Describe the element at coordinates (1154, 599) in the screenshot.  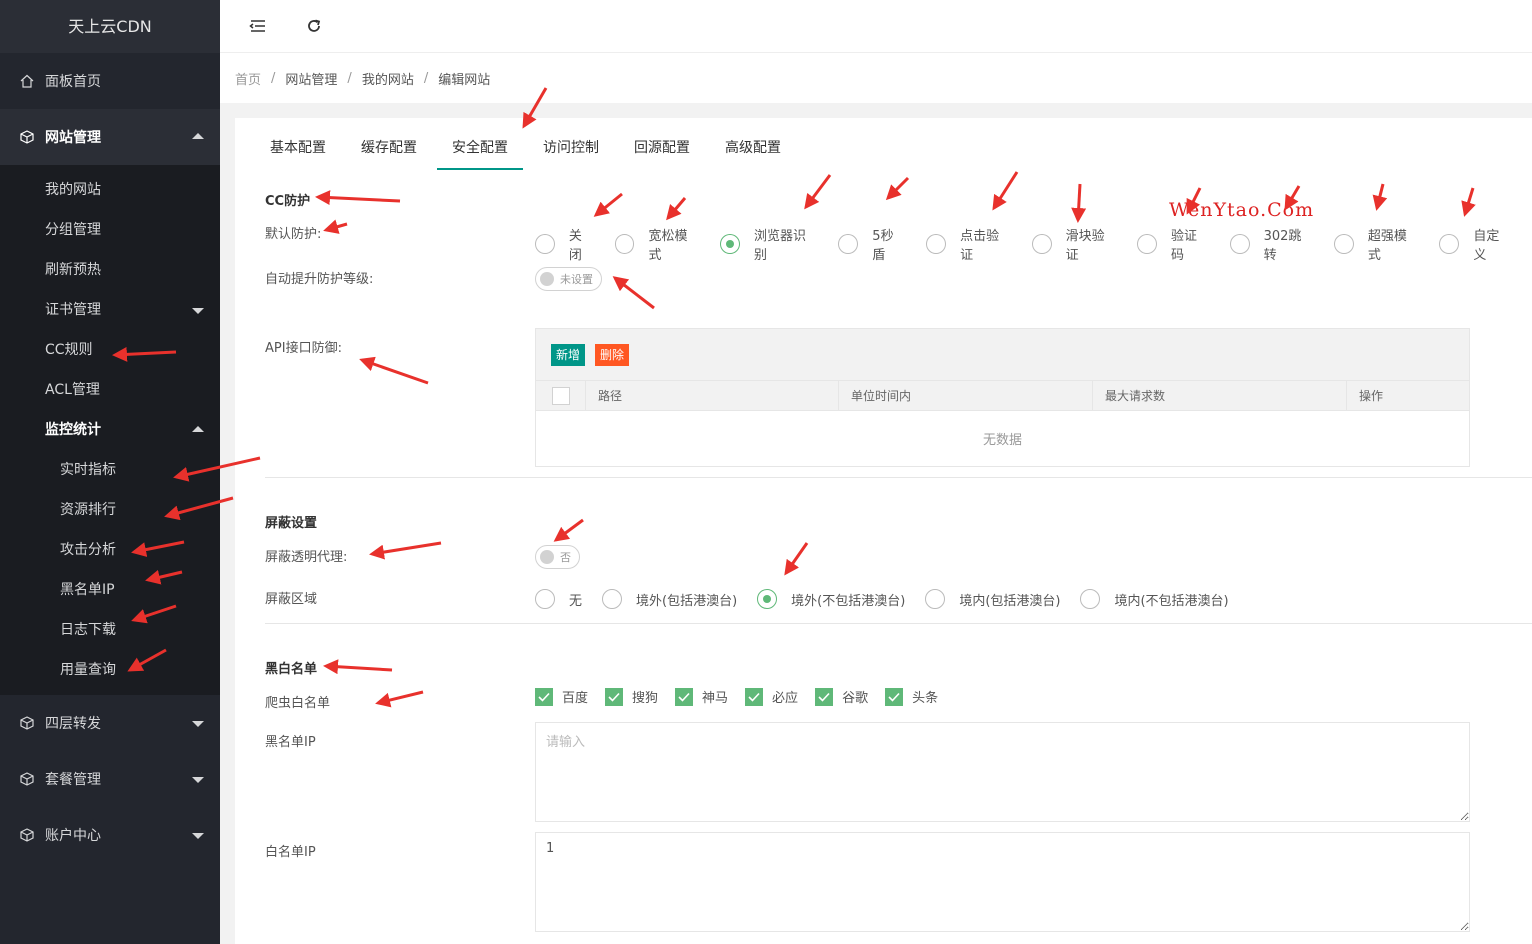
I see `radio-region-domestic-excl: 境内(不包括港澳台)` at that location.